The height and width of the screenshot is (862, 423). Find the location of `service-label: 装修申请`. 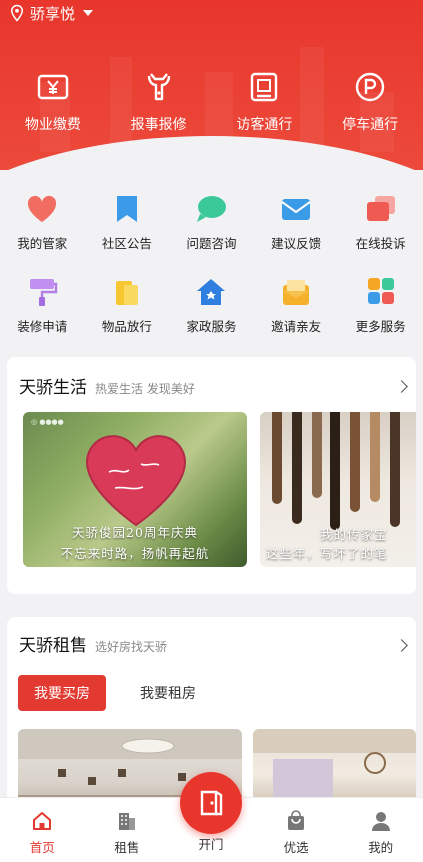

service-label: 装修申请 is located at coordinates (42, 326).